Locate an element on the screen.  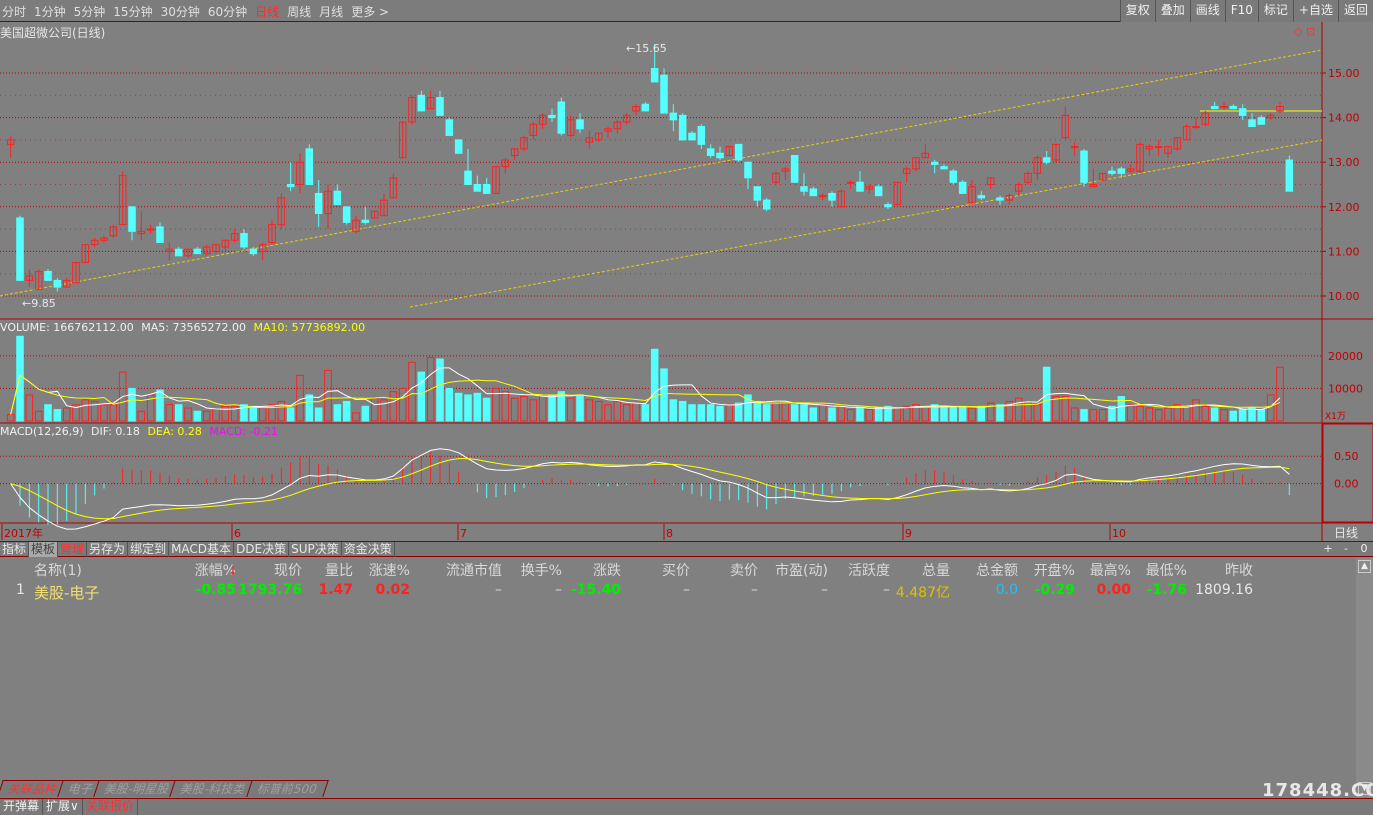
tab-control-2: 0 is located at coordinates (1364, 548).